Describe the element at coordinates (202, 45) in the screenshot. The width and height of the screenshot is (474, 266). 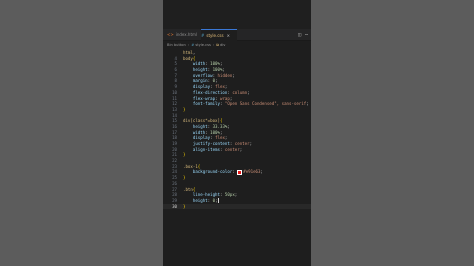
I see `breadcrumb-file: style.css` at that location.